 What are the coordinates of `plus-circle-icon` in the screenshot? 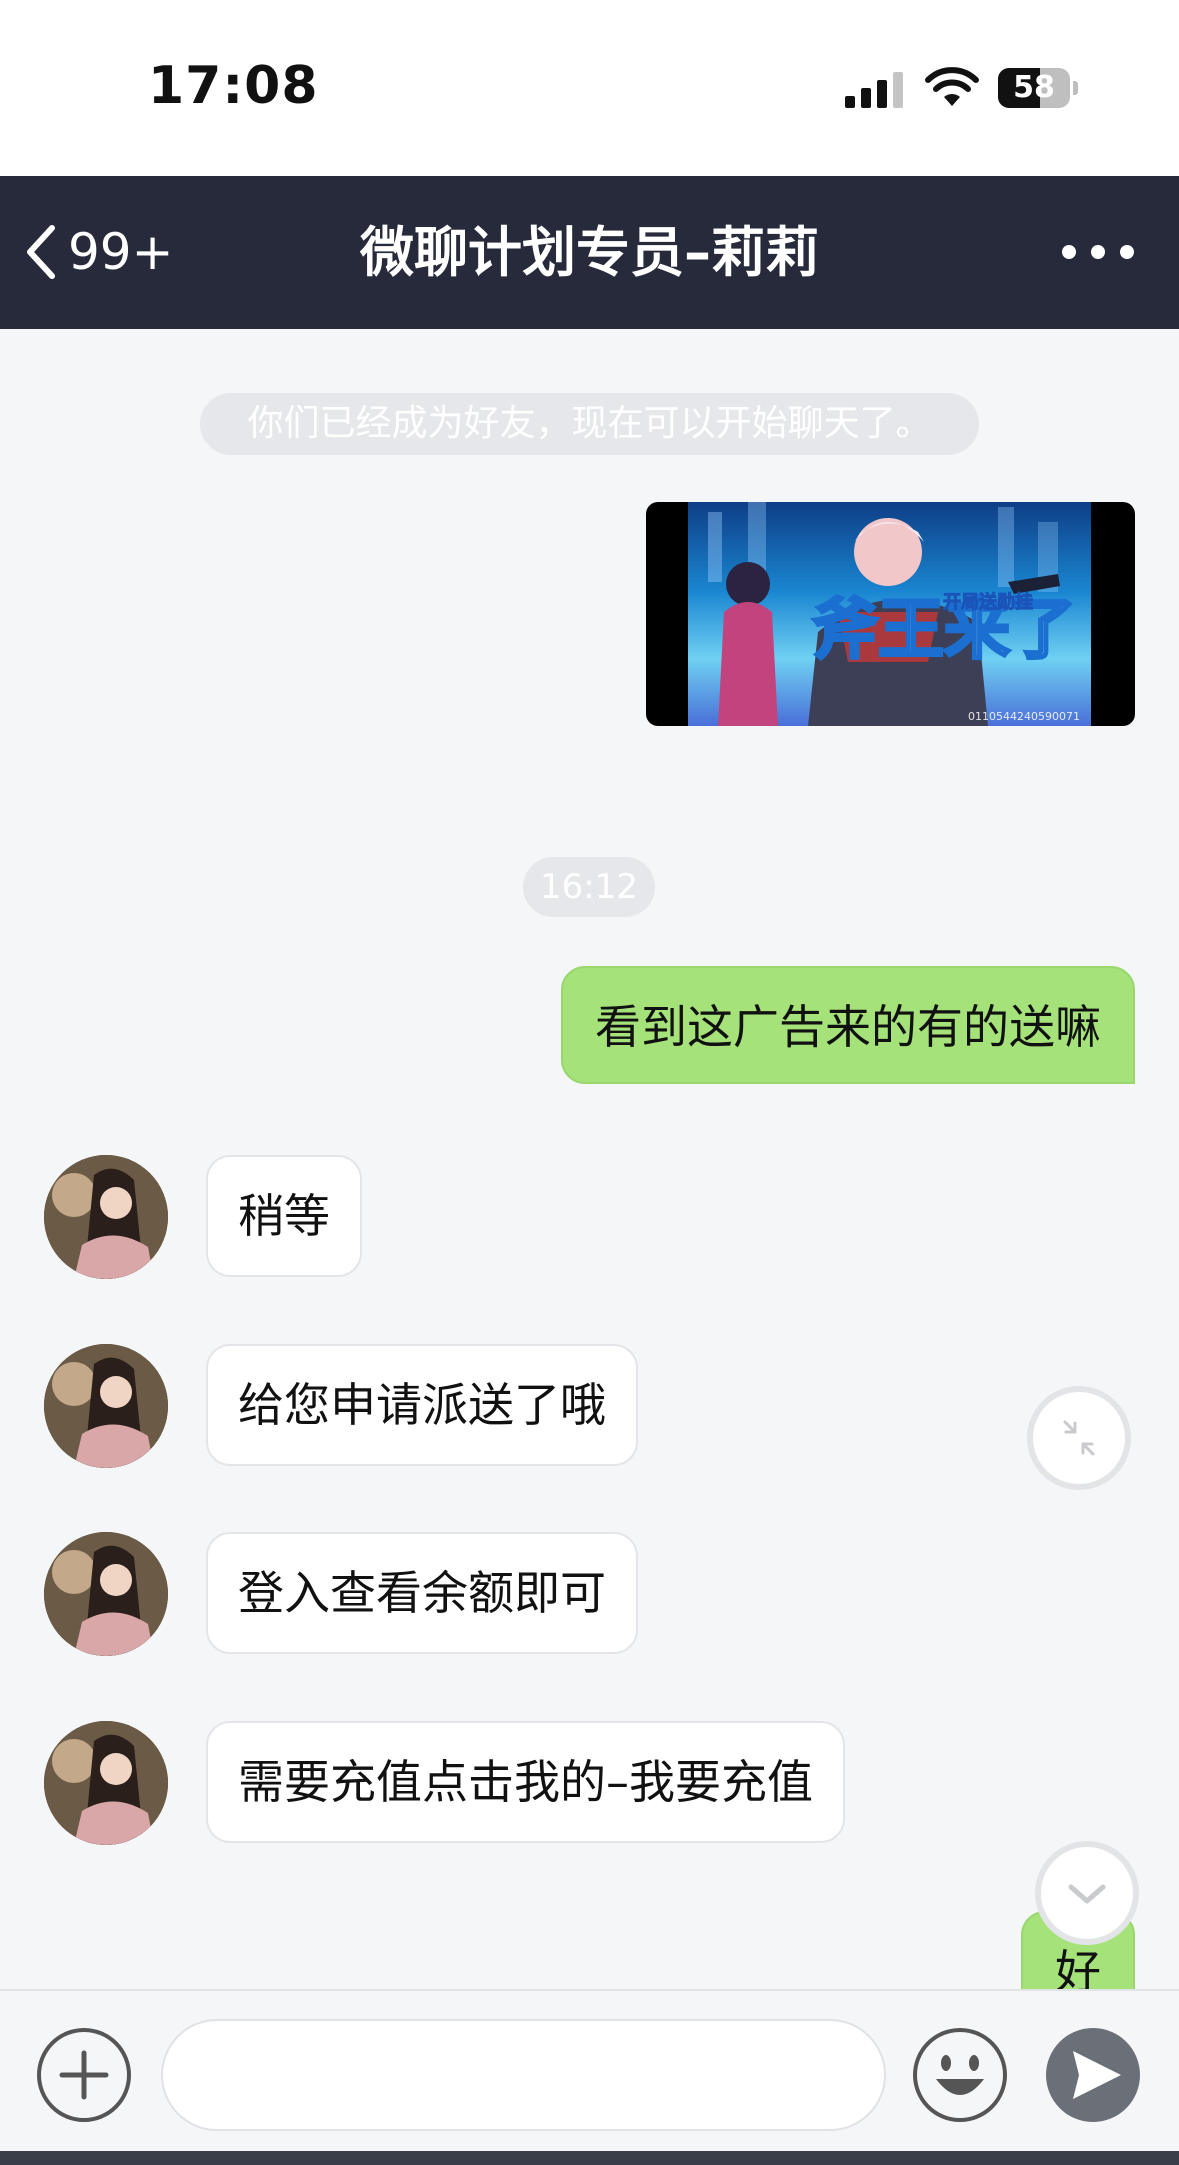 It's located at (84, 2075).